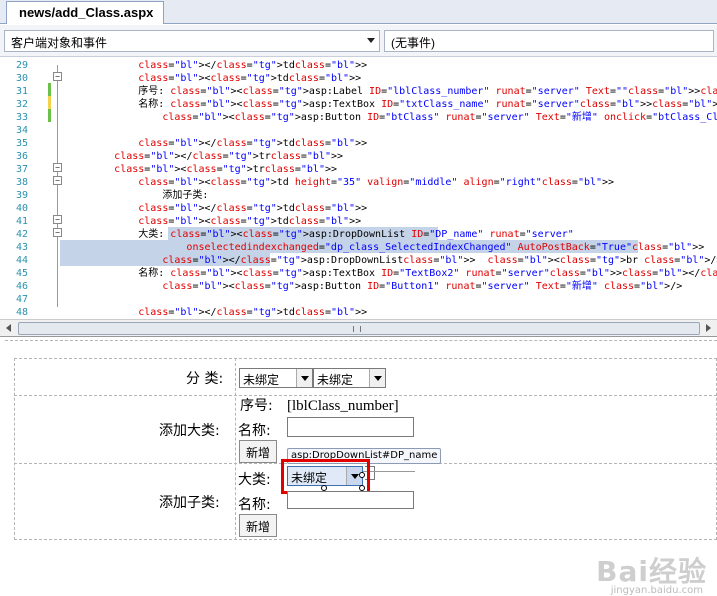 This screenshot has width=717, height=596. What do you see at coordinates (21, 78) in the screenshot?
I see `line-number: 30` at bounding box center [21, 78].